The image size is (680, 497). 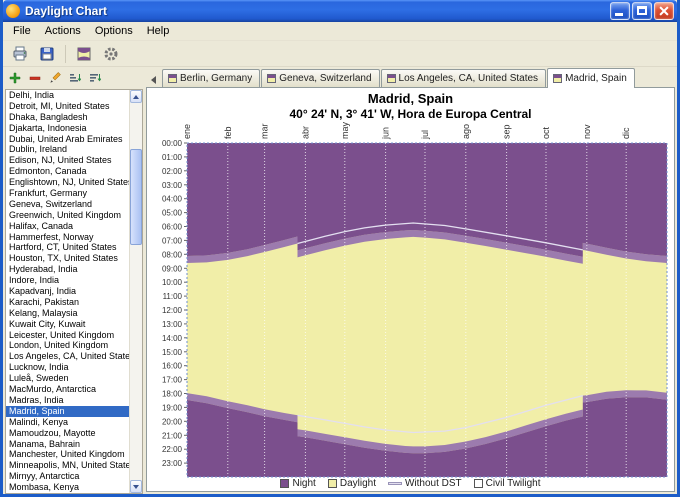 I want to click on y-axis-tick-label: 04:00, so click(x=171, y=199).